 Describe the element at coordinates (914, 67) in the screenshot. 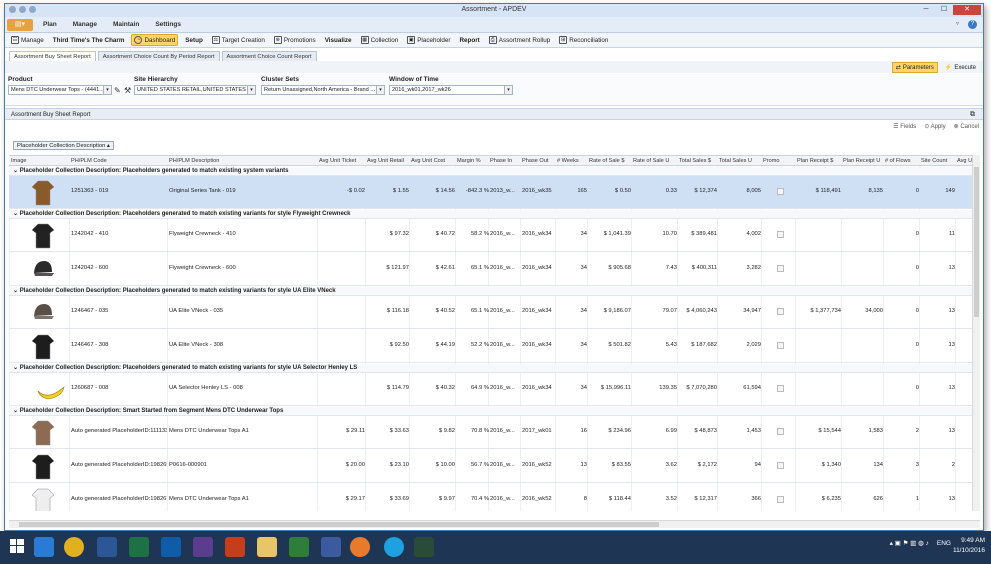

I see `parameters-button: ⇄ Parameters` at that location.